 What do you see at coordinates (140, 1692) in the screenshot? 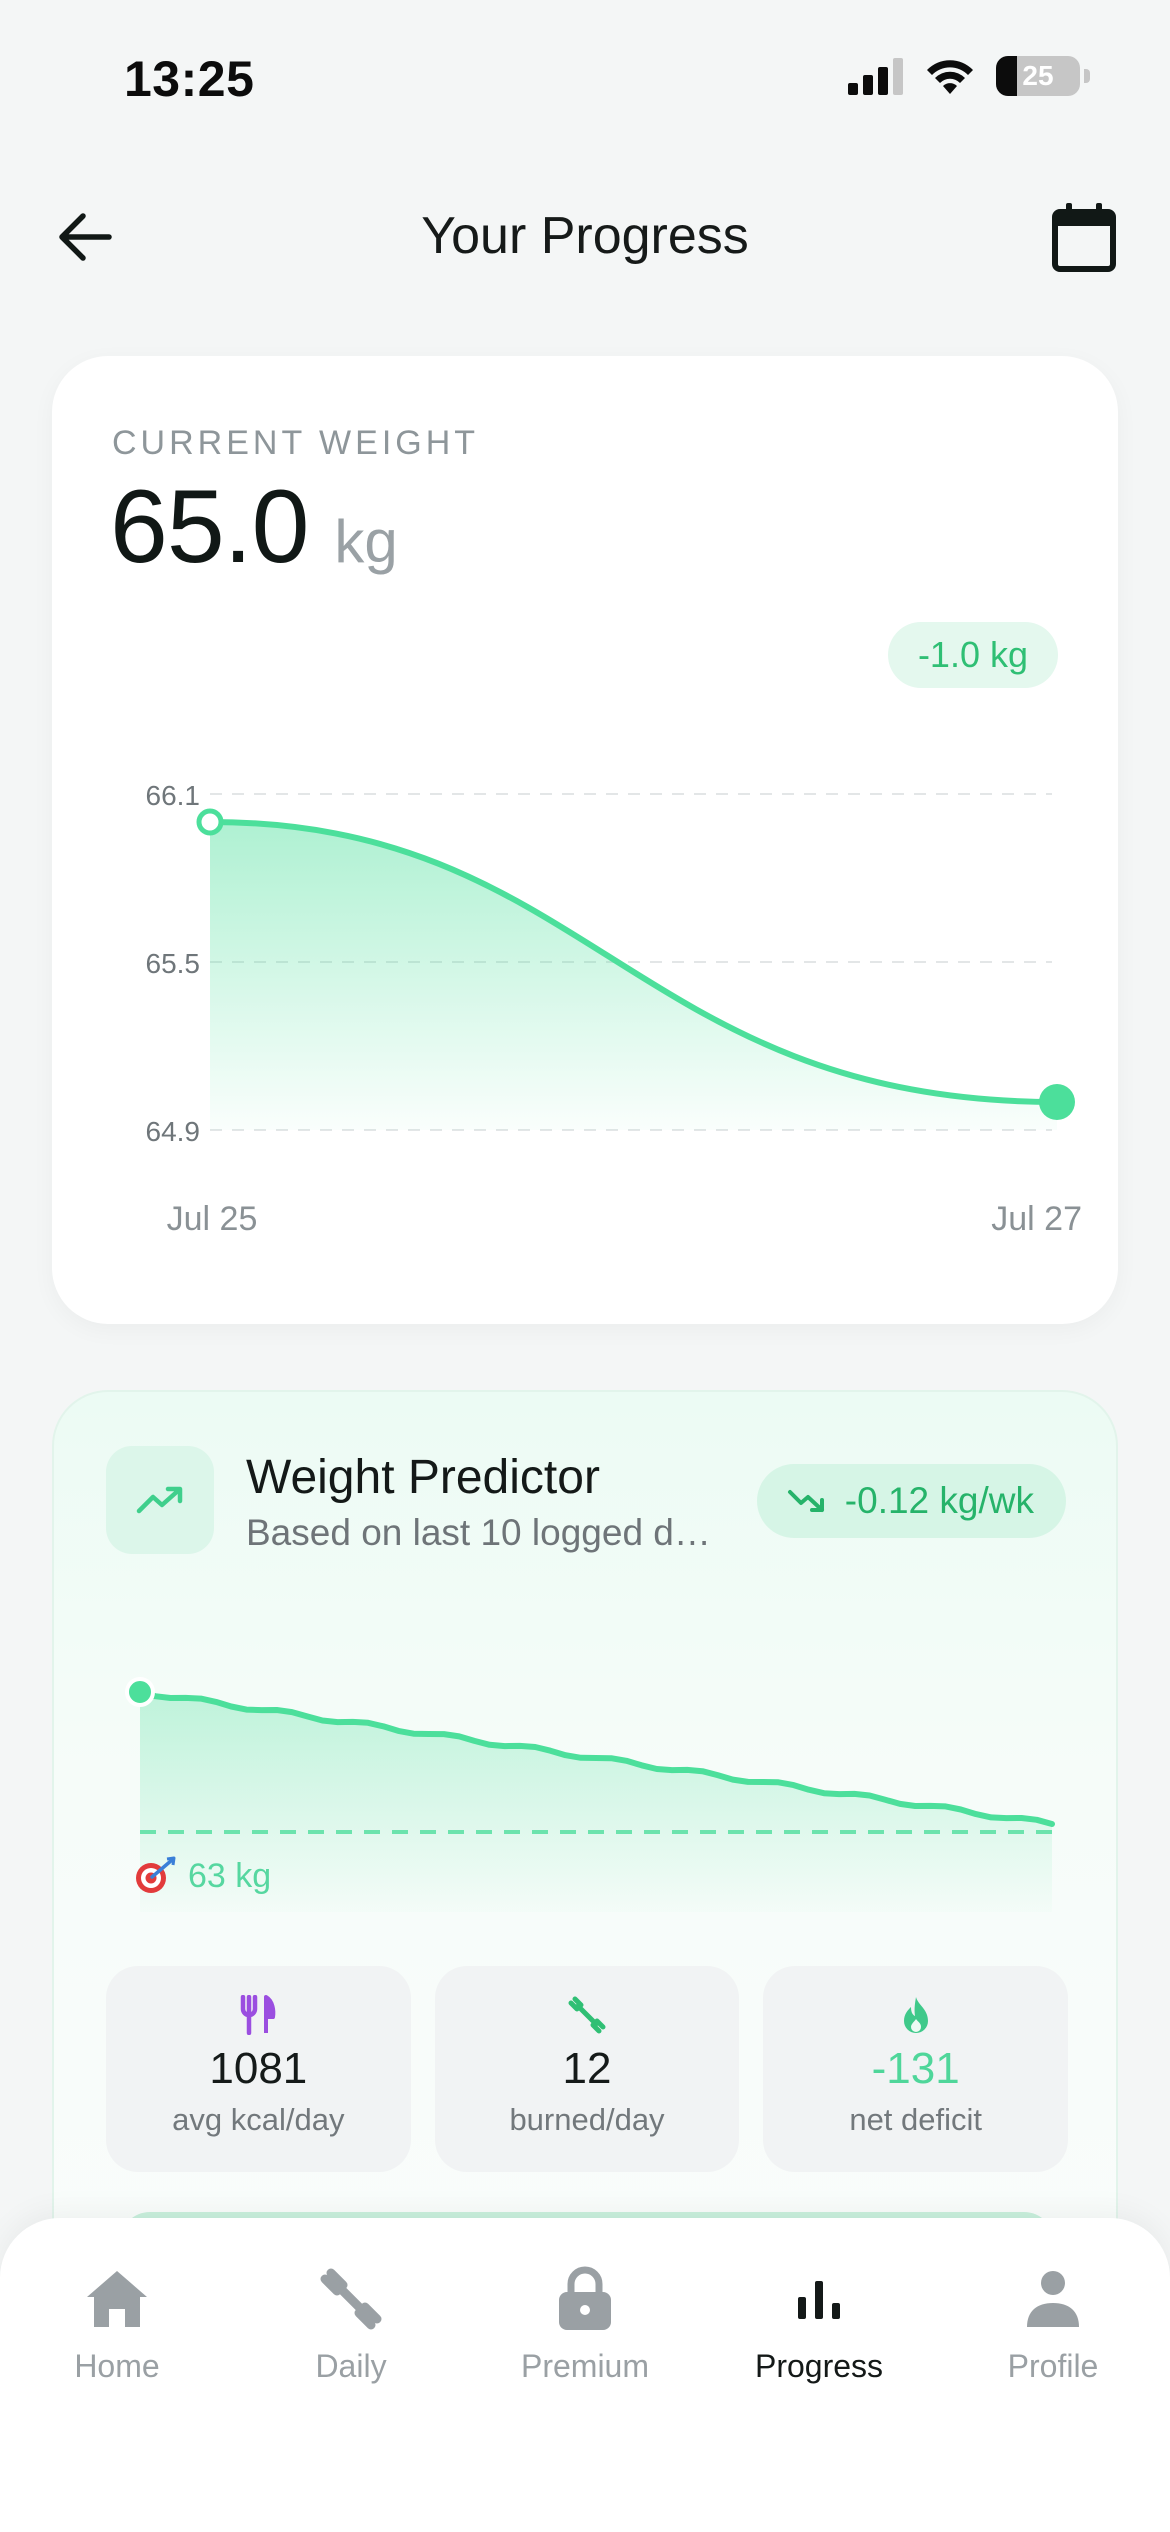
I see `prediction-start-point` at bounding box center [140, 1692].